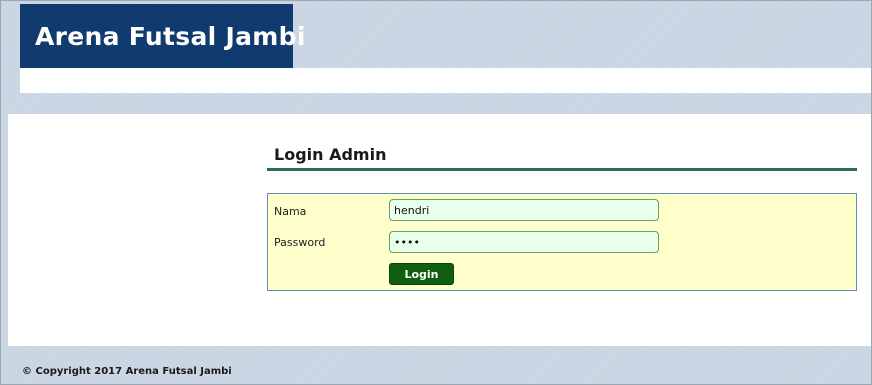  What do you see at coordinates (562, 169) in the screenshot?
I see `title-divider` at bounding box center [562, 169].